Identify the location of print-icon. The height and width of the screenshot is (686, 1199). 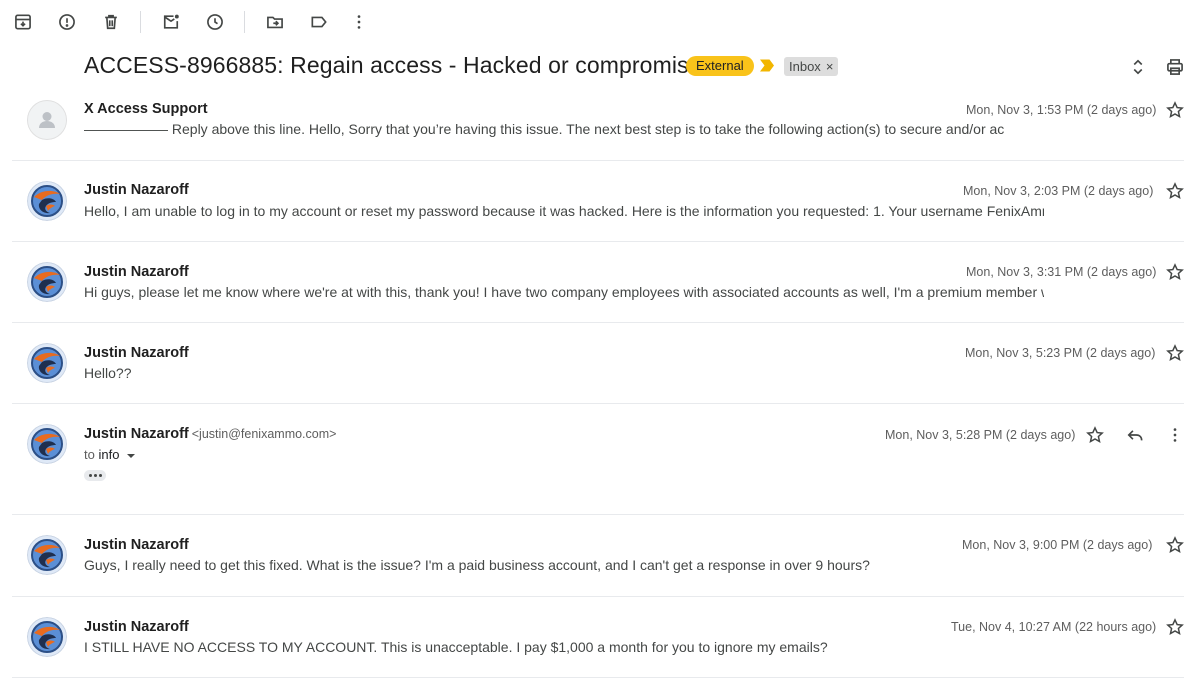
(1175, 67).